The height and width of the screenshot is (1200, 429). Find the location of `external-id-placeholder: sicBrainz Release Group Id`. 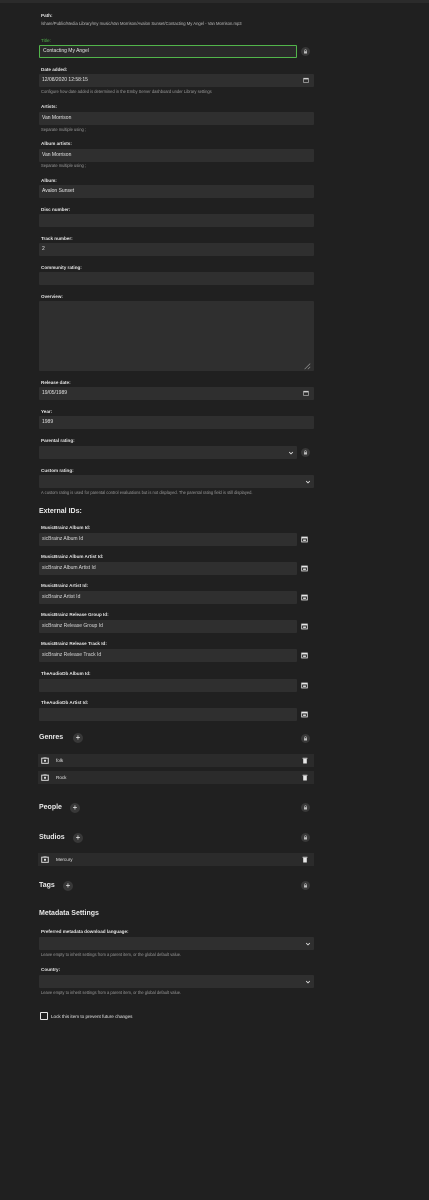

external-id-placeholder: sicBrainz Release Group Id is located at coordinates (72, 626).